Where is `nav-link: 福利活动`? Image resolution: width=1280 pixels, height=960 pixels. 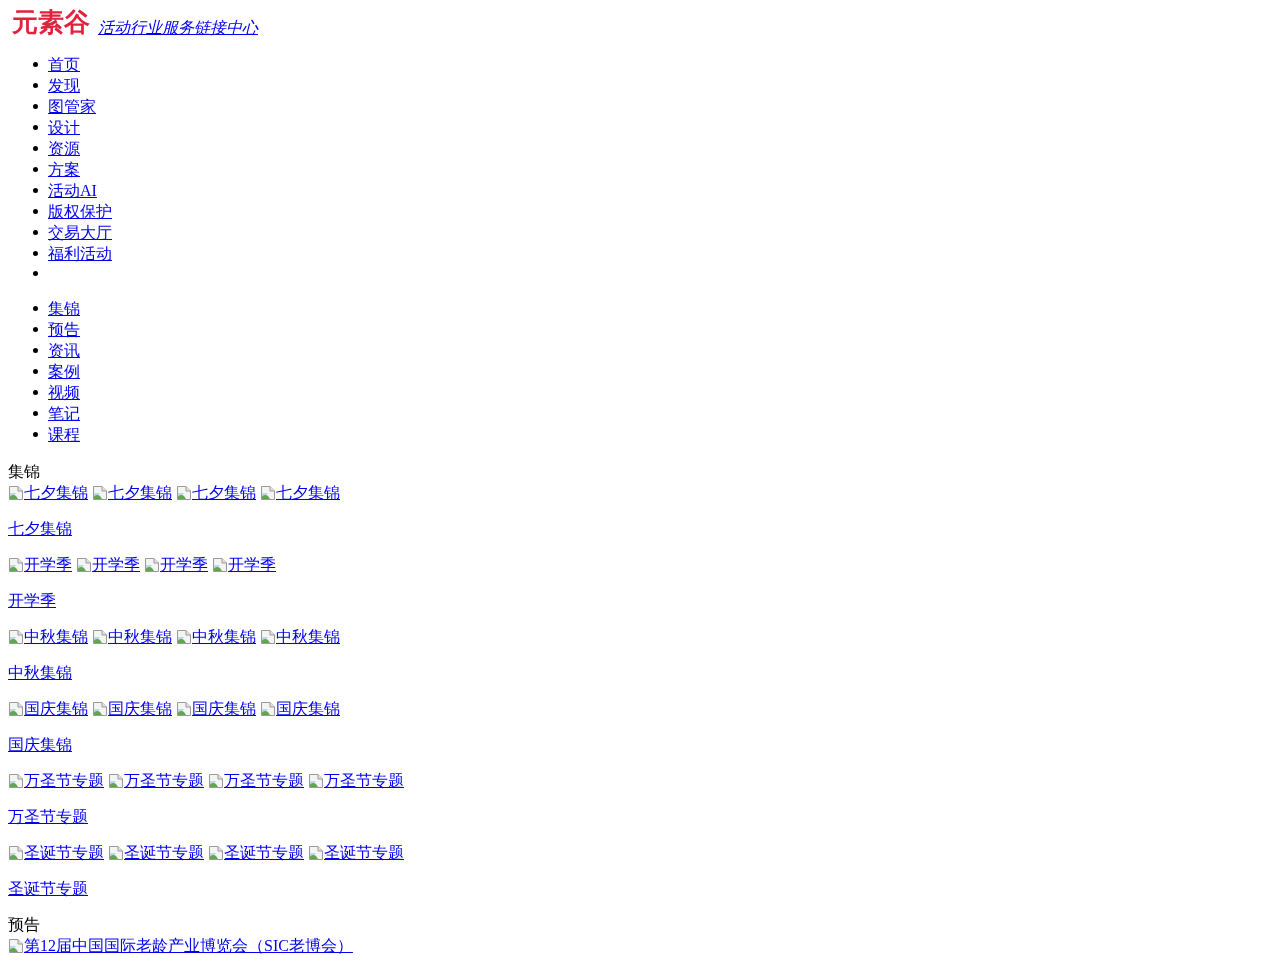
nav-link: 福利活动 is located at coordinates (80, 253).